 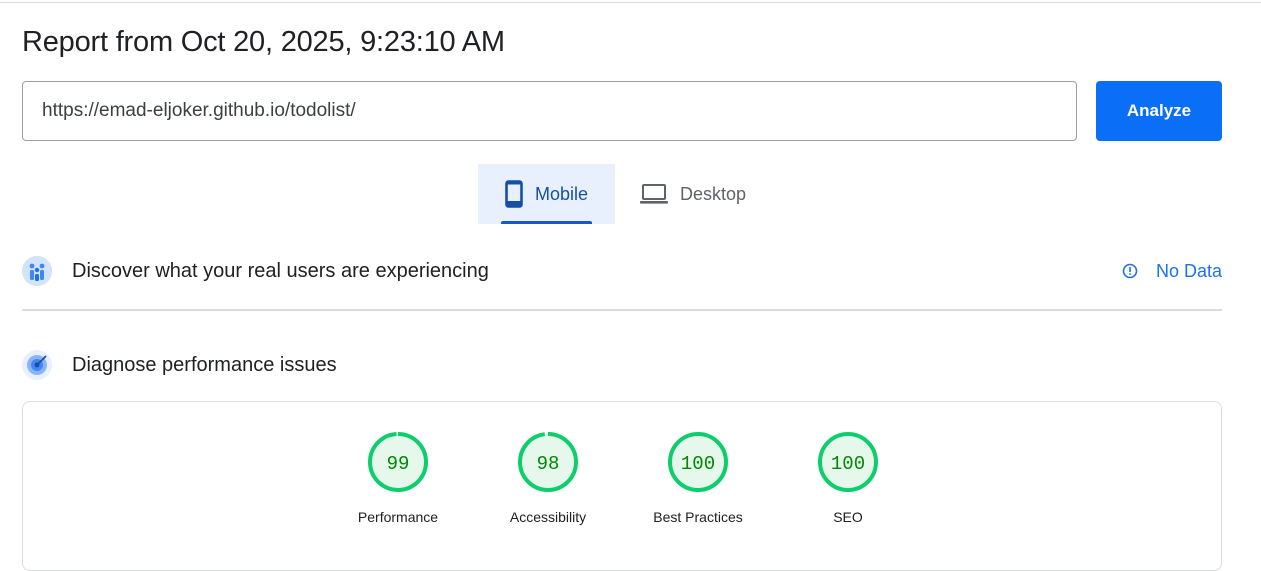 I want to click on tab-mobile: Mobile, so click(x=546, y=194).